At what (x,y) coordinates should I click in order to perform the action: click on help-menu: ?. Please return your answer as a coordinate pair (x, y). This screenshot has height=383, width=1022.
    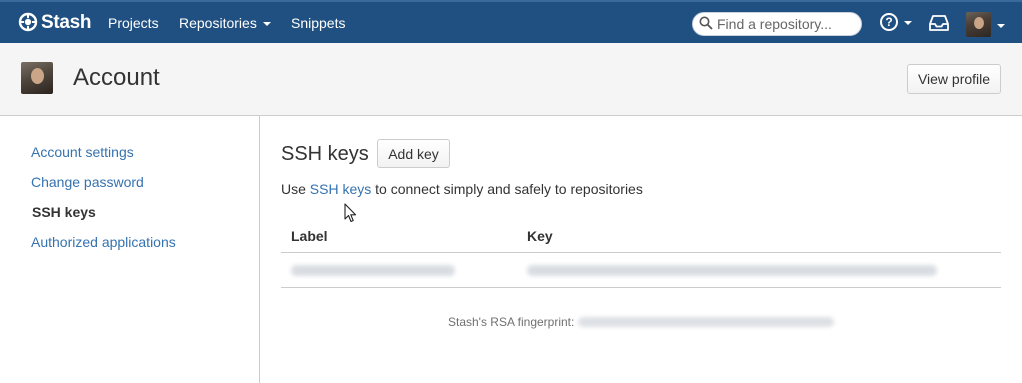
    Looking at the image, I should click on (896, 22).